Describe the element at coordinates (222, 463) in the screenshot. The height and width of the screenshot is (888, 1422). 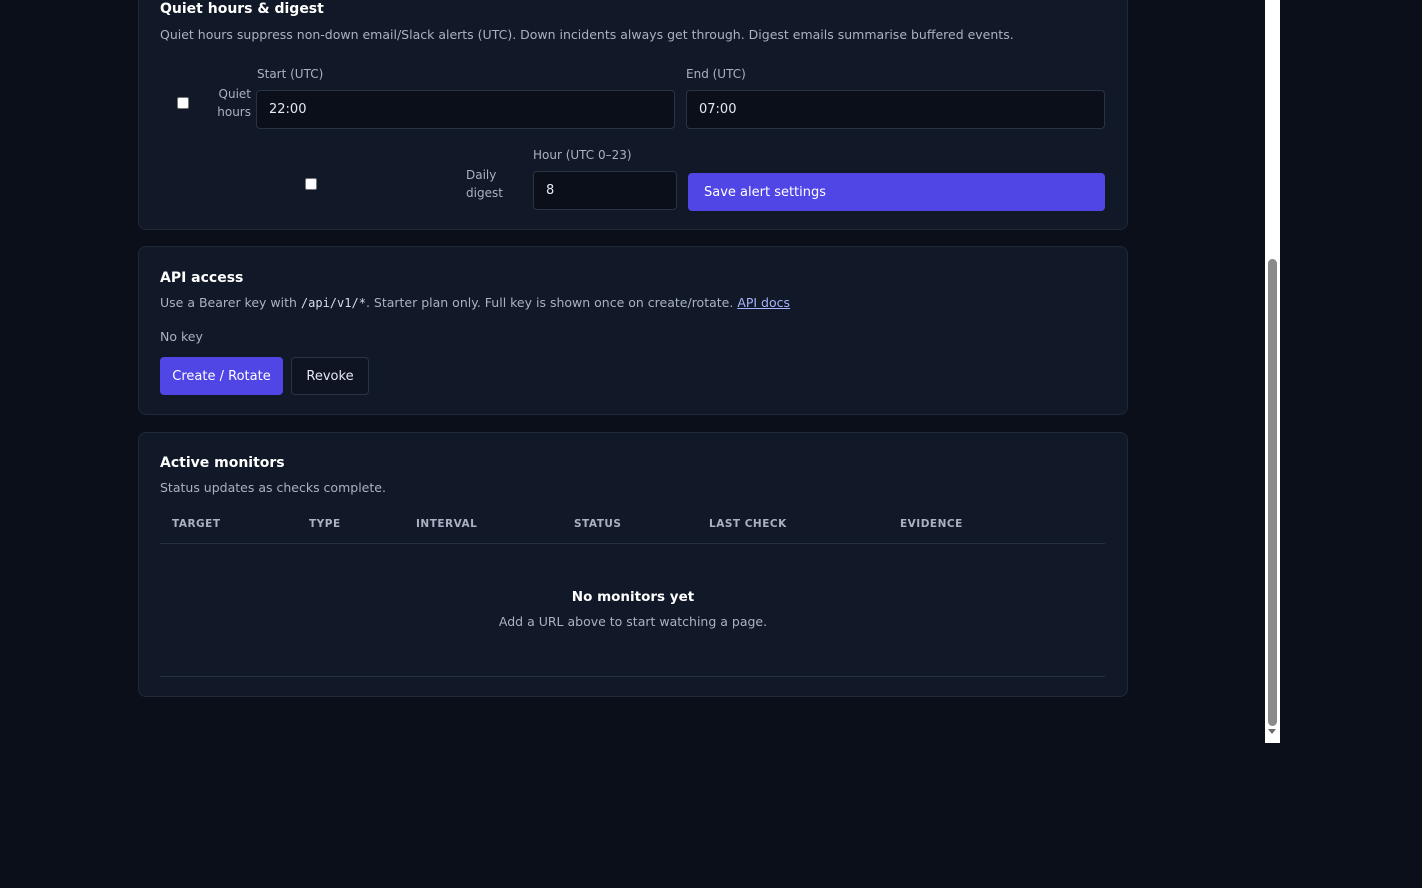
I see `active-monitors-title: Active monitors` at that location.